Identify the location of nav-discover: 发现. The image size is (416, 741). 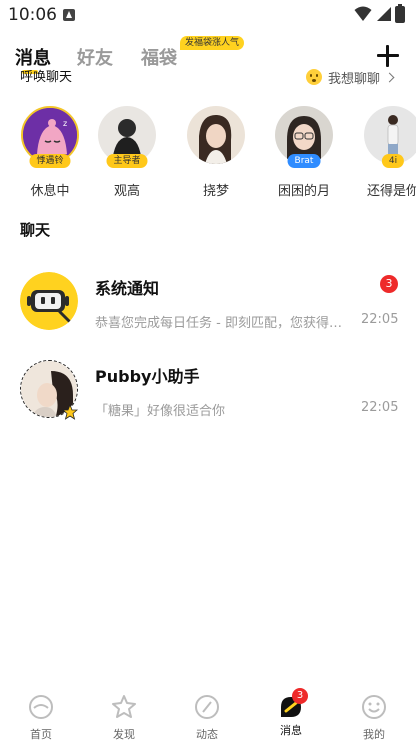
(124, 715).